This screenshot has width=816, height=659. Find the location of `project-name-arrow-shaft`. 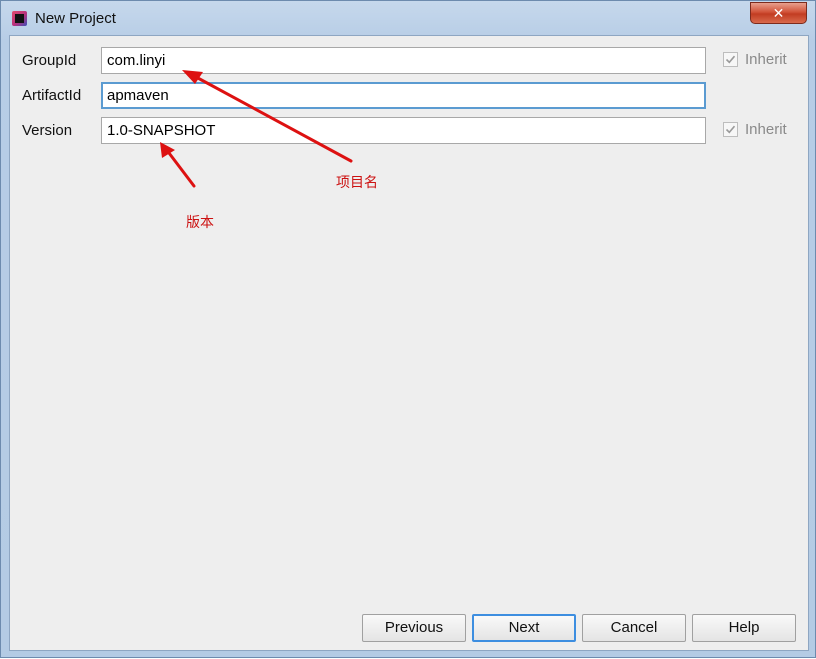

project-name-arrow-shaft is located at coordinates (273, 119).